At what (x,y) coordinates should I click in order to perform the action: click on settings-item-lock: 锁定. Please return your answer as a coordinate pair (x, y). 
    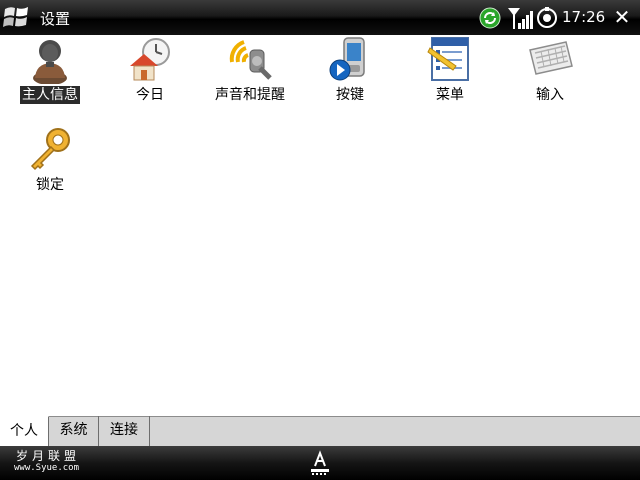
    Looking at the image, I should click on (50, 165).